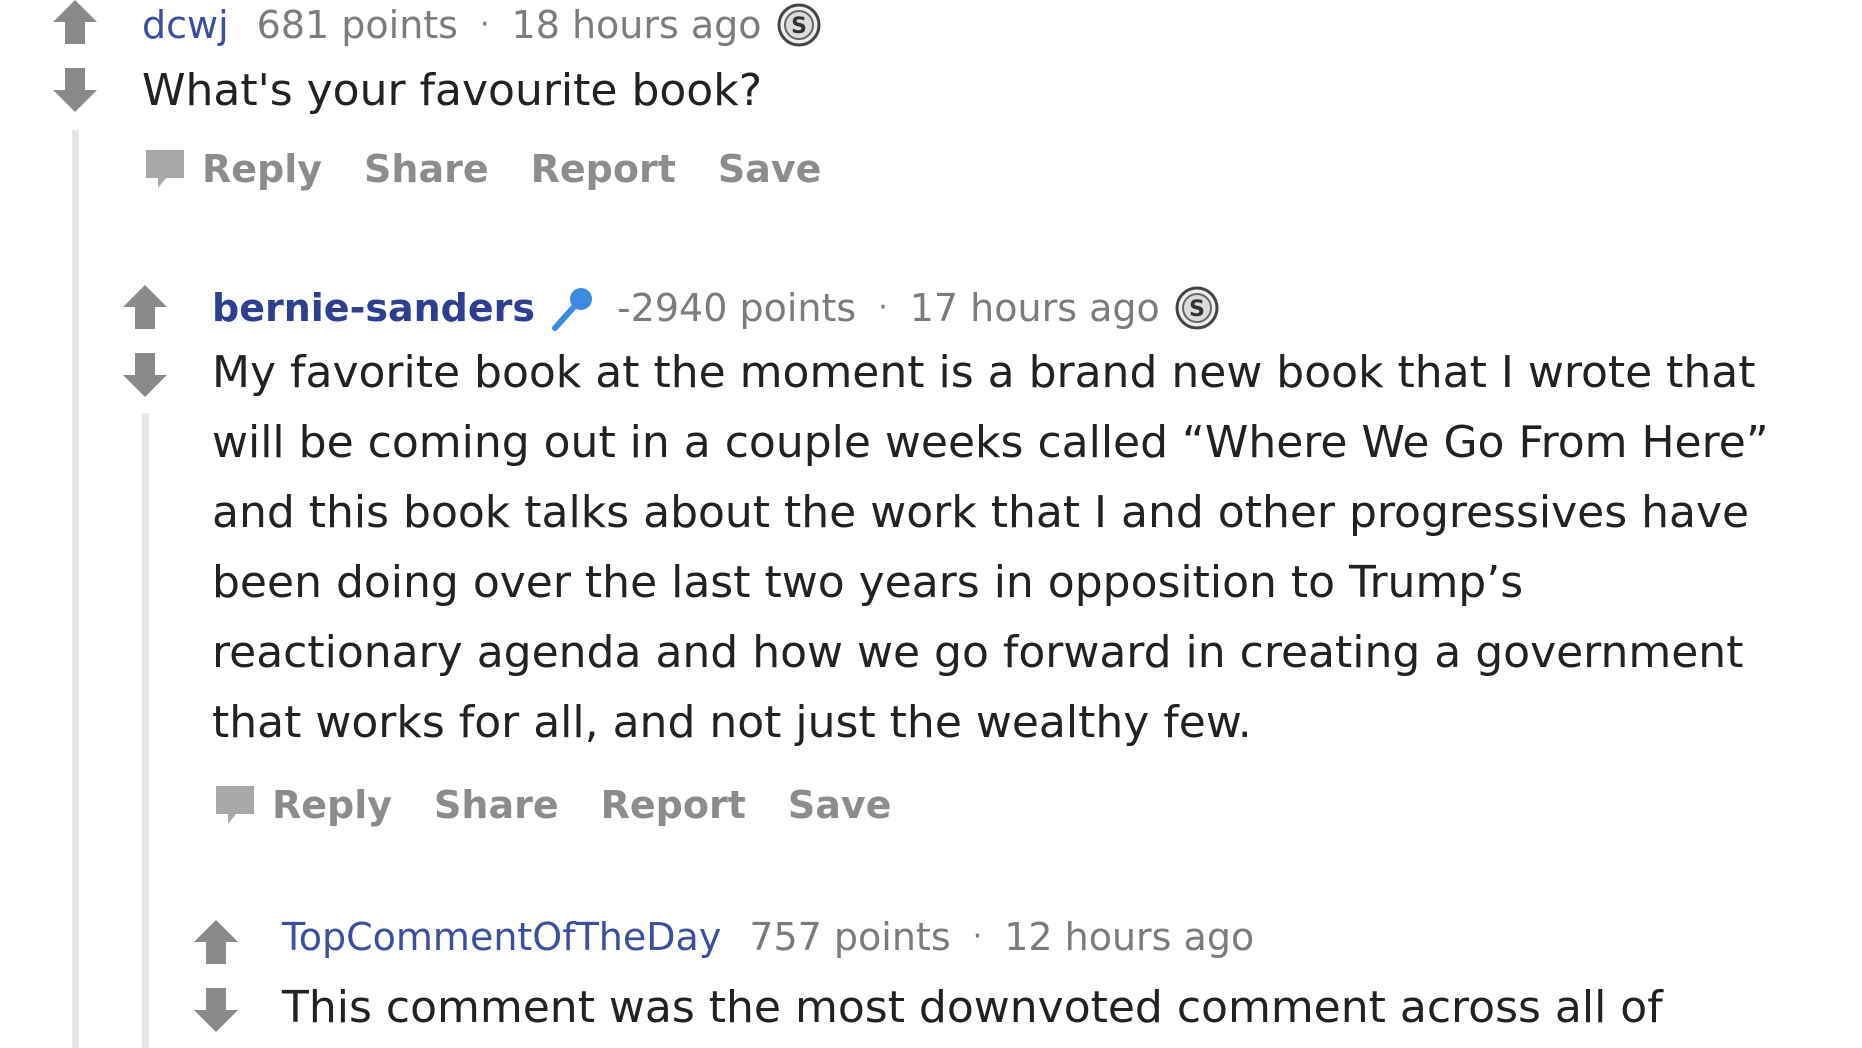 This screenshot has width=1862, height=1048. I want to click on author-link: bernie-sanders, so click(373, 308).